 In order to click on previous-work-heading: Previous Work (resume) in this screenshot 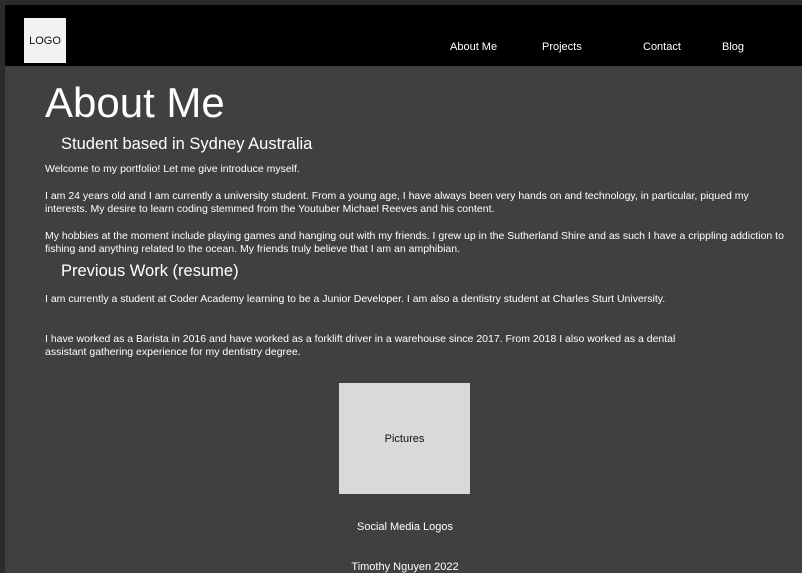, I will do `click(150, 271)`.